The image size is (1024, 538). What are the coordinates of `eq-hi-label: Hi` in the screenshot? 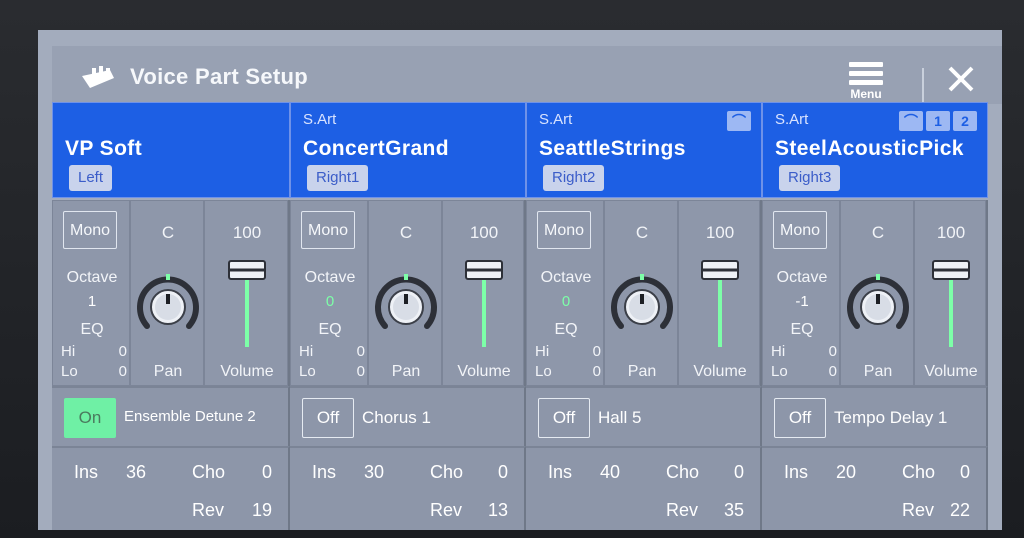 It's located at (542, 351).